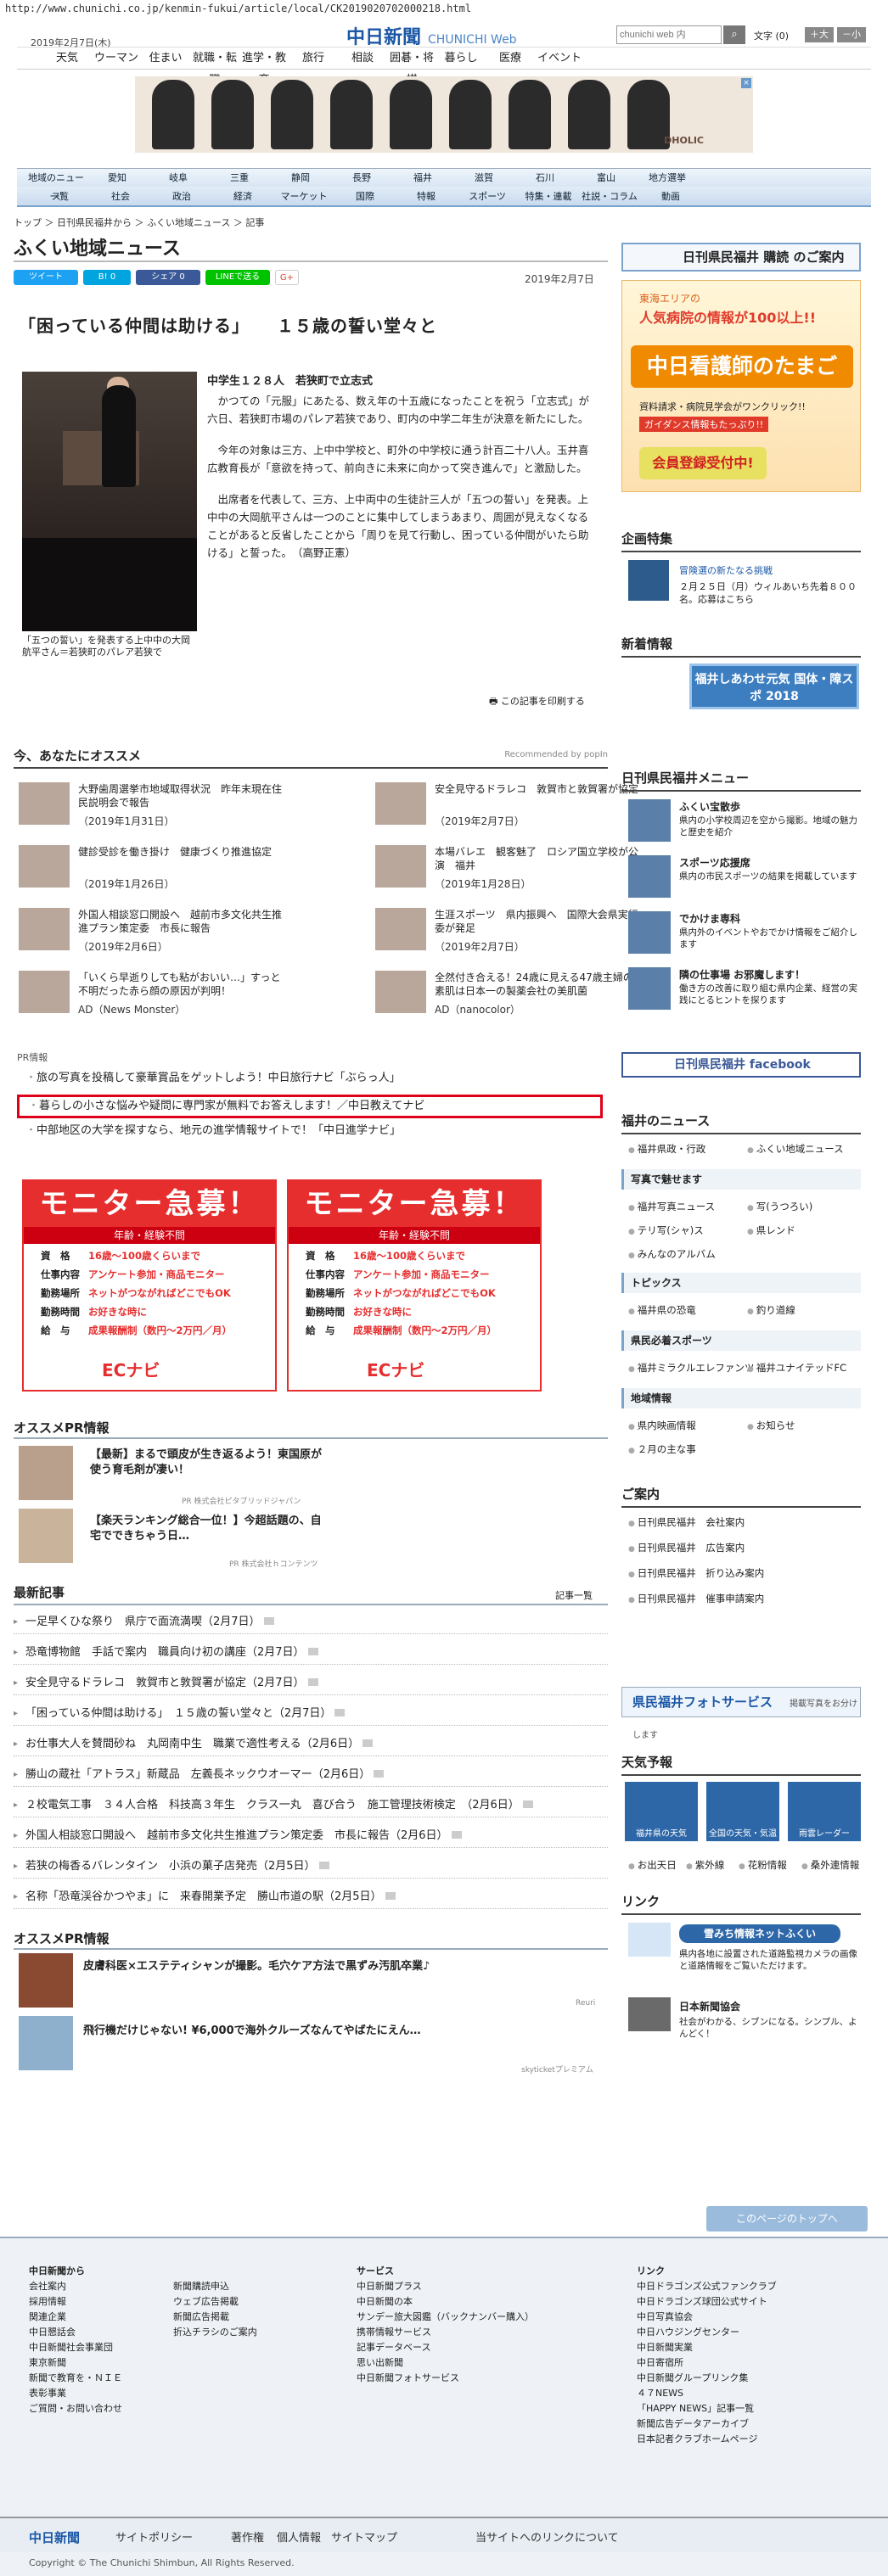 The height and width of the screenshot is (2576, 888). Describe the element at coordinates (650, 2014) in the screenshot. I see `link-thumb` at that location.